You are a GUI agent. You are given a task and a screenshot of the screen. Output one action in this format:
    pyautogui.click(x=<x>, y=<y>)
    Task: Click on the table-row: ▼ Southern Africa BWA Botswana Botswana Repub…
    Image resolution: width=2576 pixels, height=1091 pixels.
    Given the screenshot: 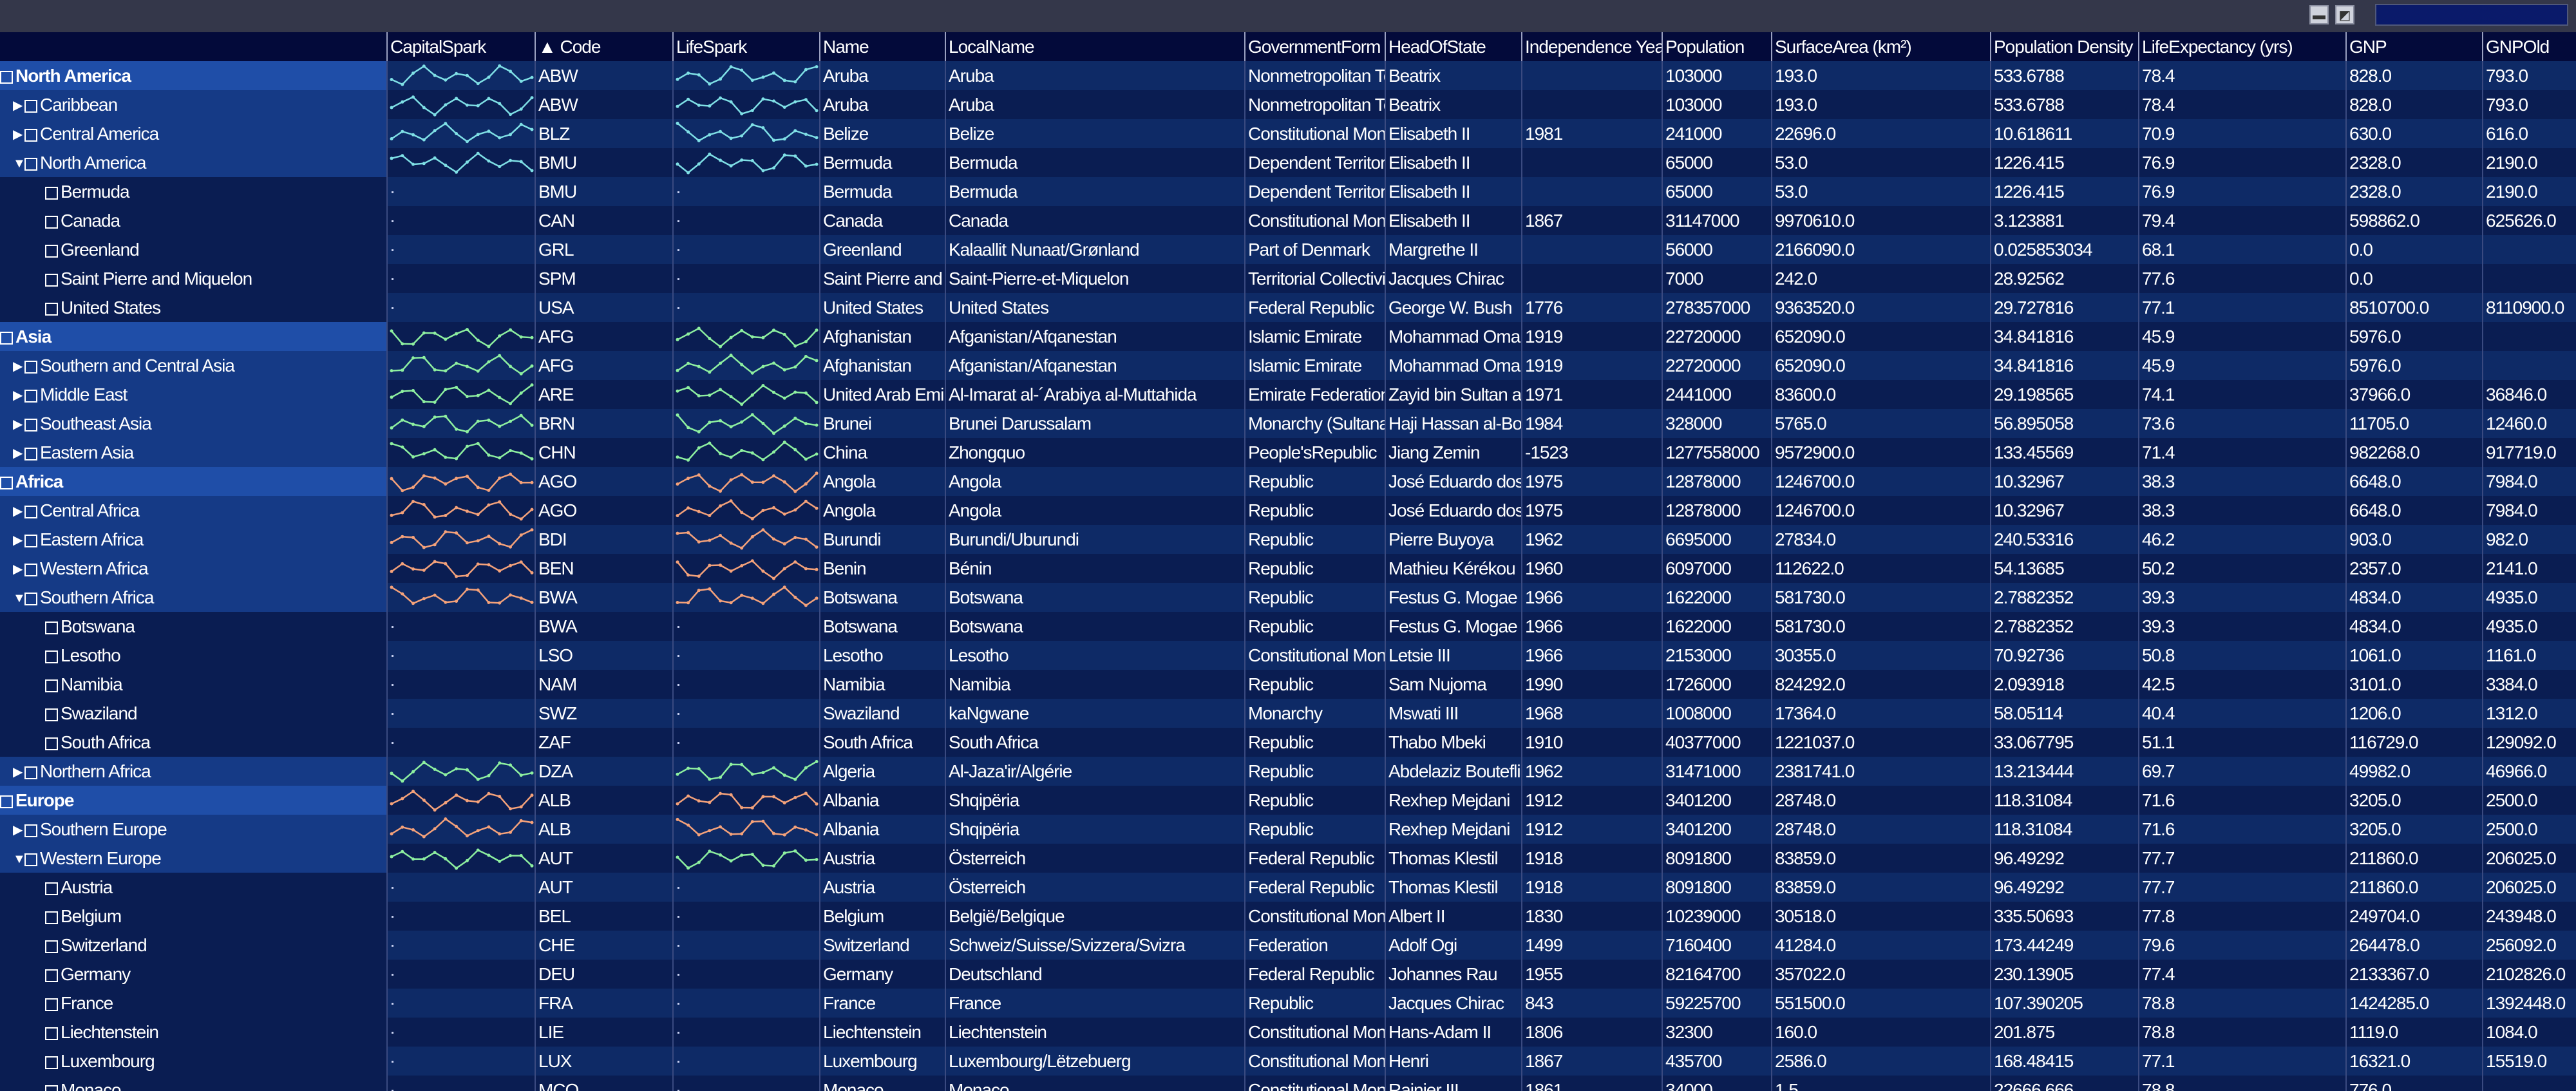 What is the action you would take?
    pyautogui.click(x=1288, y=597)
    